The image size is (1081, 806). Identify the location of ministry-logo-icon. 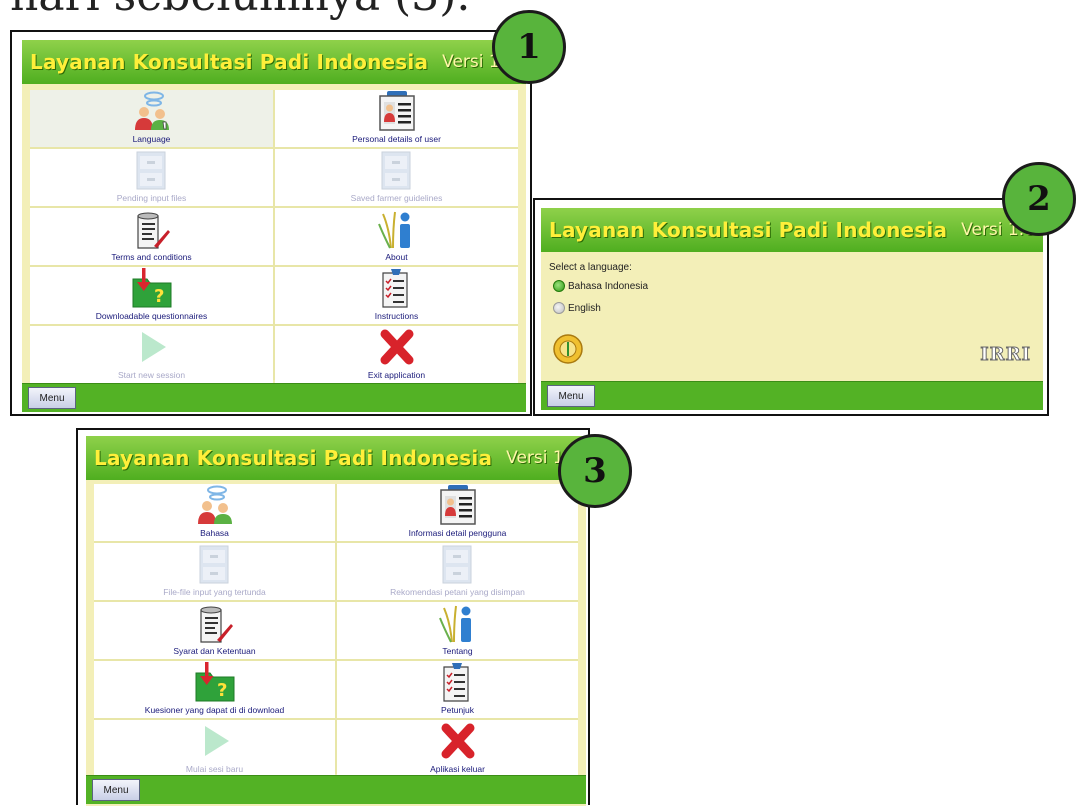
(568, 349).